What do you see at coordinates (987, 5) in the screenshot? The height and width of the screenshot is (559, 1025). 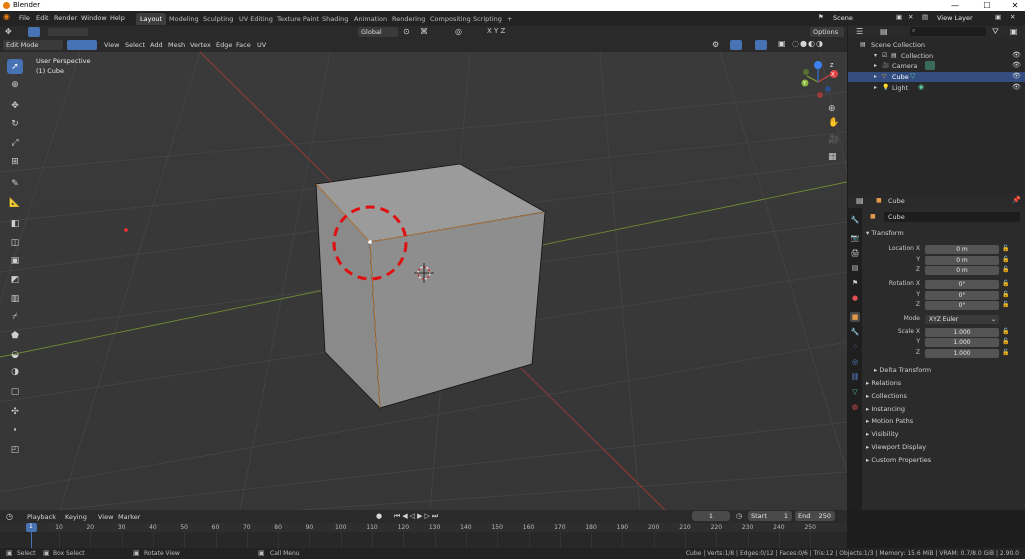 I see `maximize-button: ☐` at bounding box center [987, 5].